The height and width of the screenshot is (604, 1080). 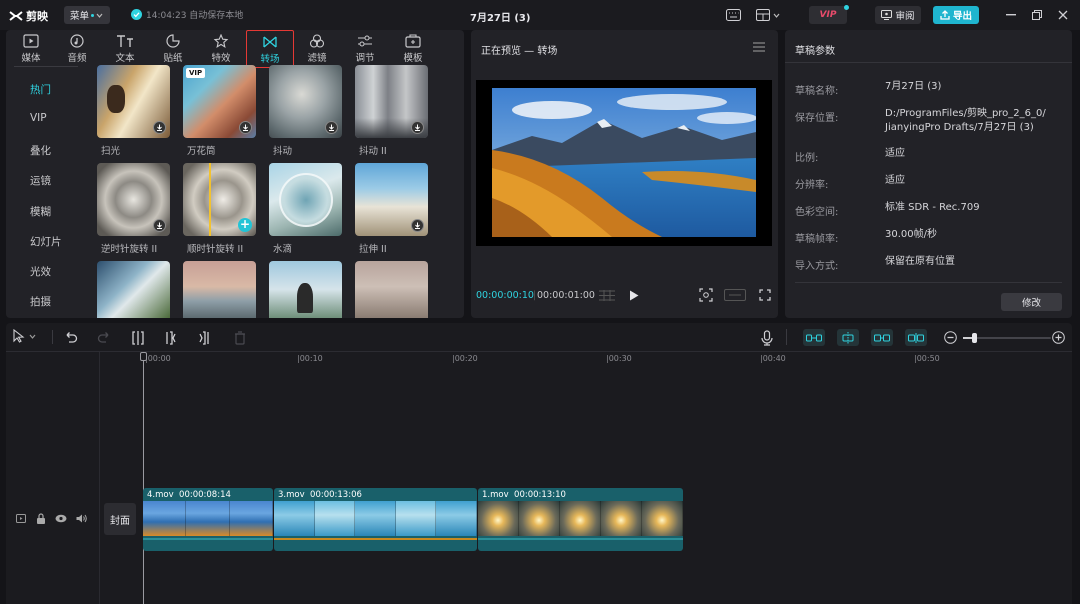 I want to click on zoom-slider-handle, so click(x=974, y=338).